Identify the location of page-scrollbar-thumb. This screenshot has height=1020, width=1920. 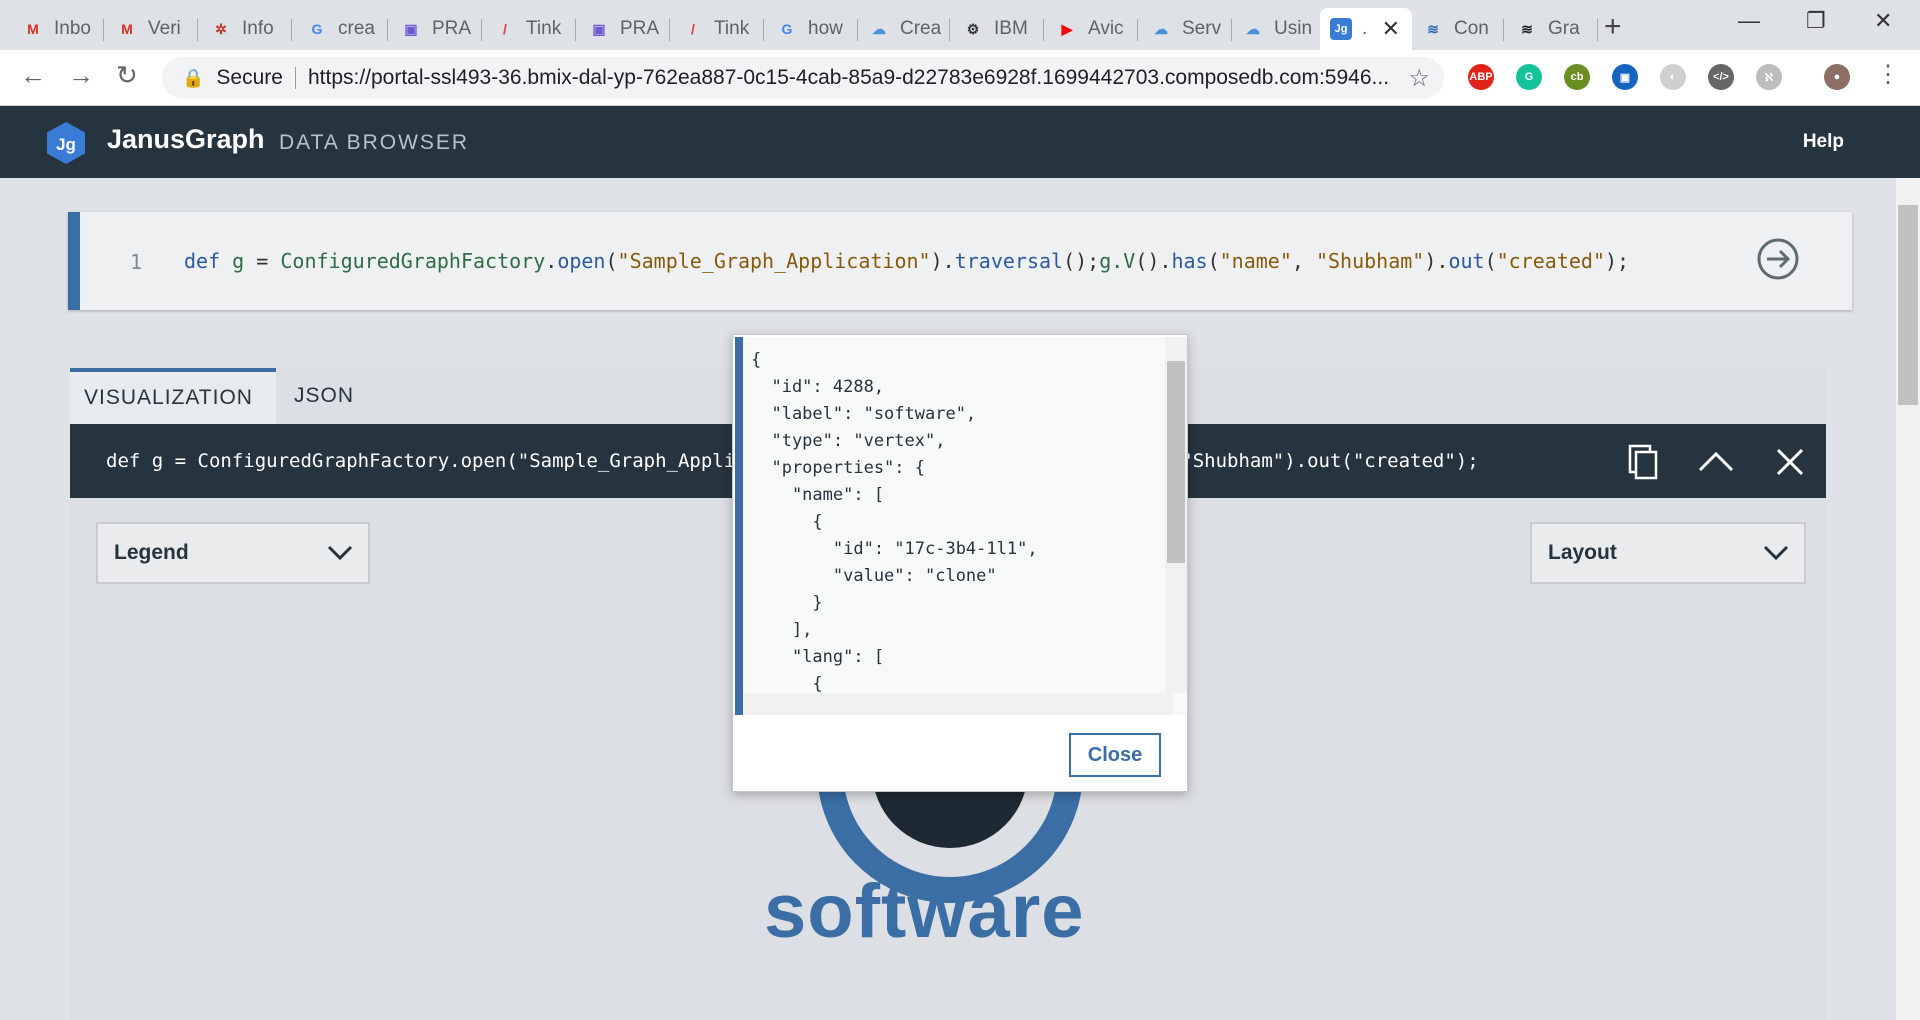
(1908, 305).